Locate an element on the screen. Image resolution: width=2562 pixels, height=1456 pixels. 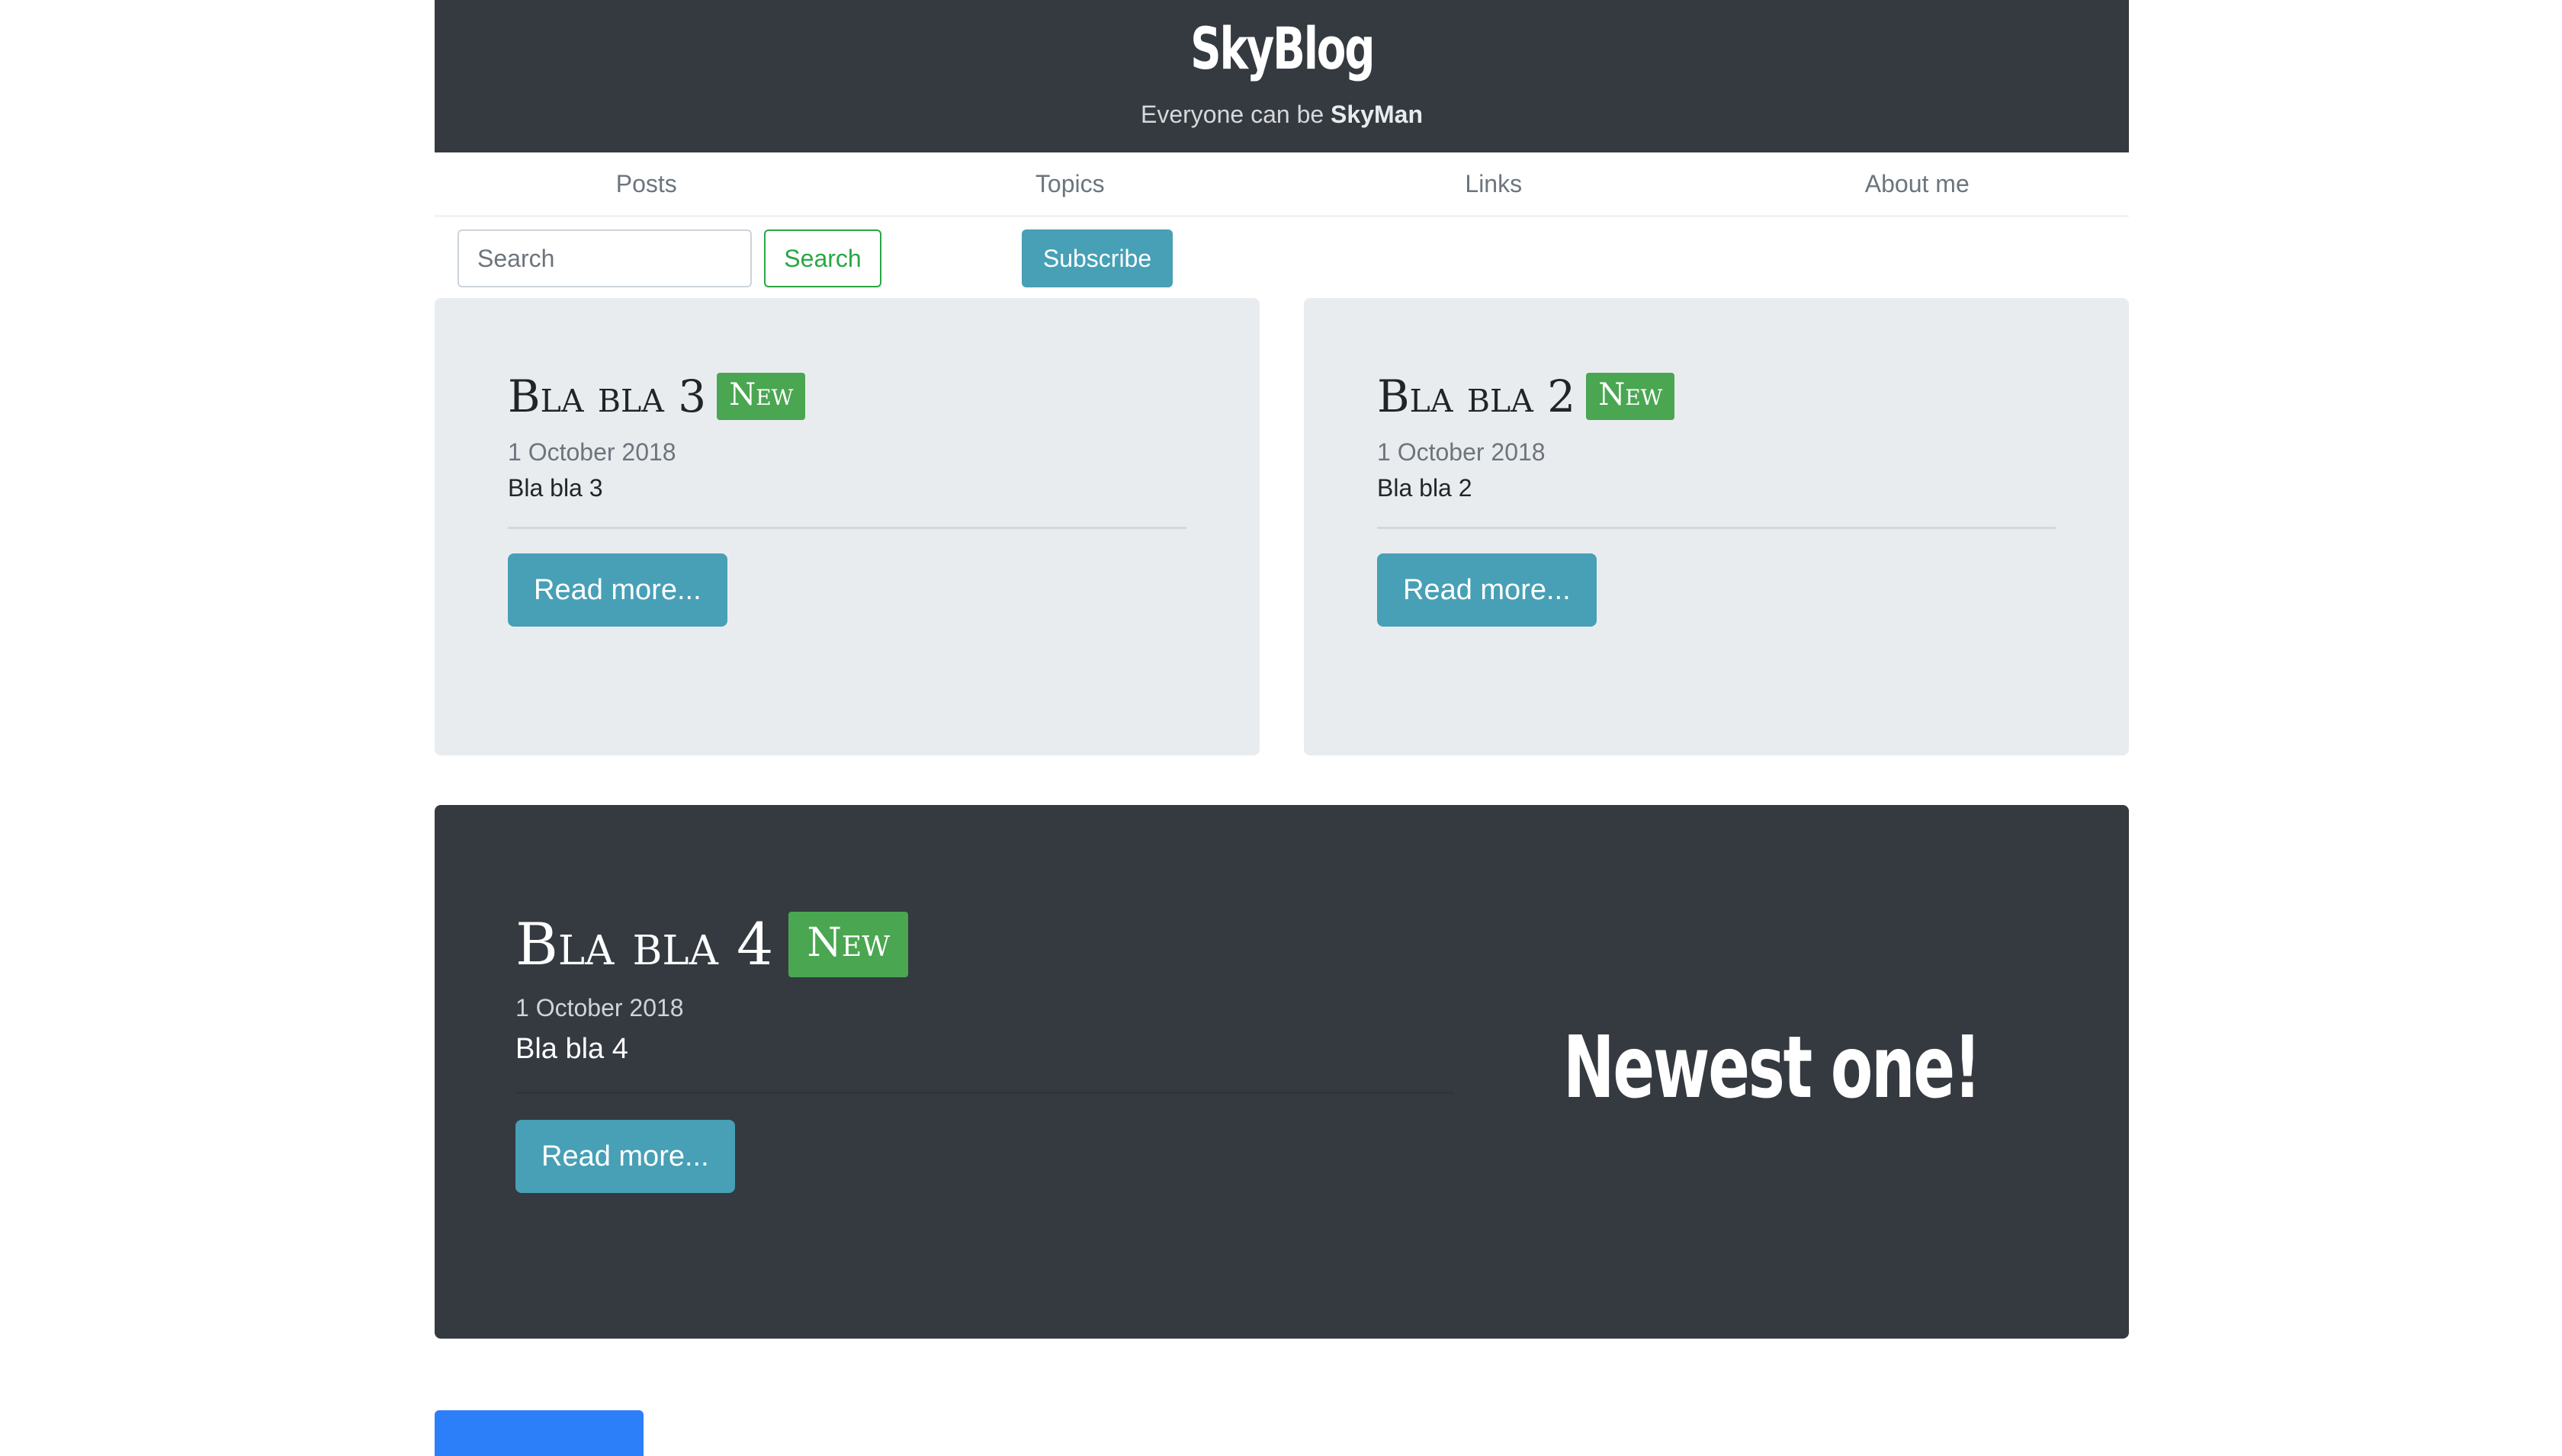
newest-headline: Newest one! is located at coordinates (1772, 1068).